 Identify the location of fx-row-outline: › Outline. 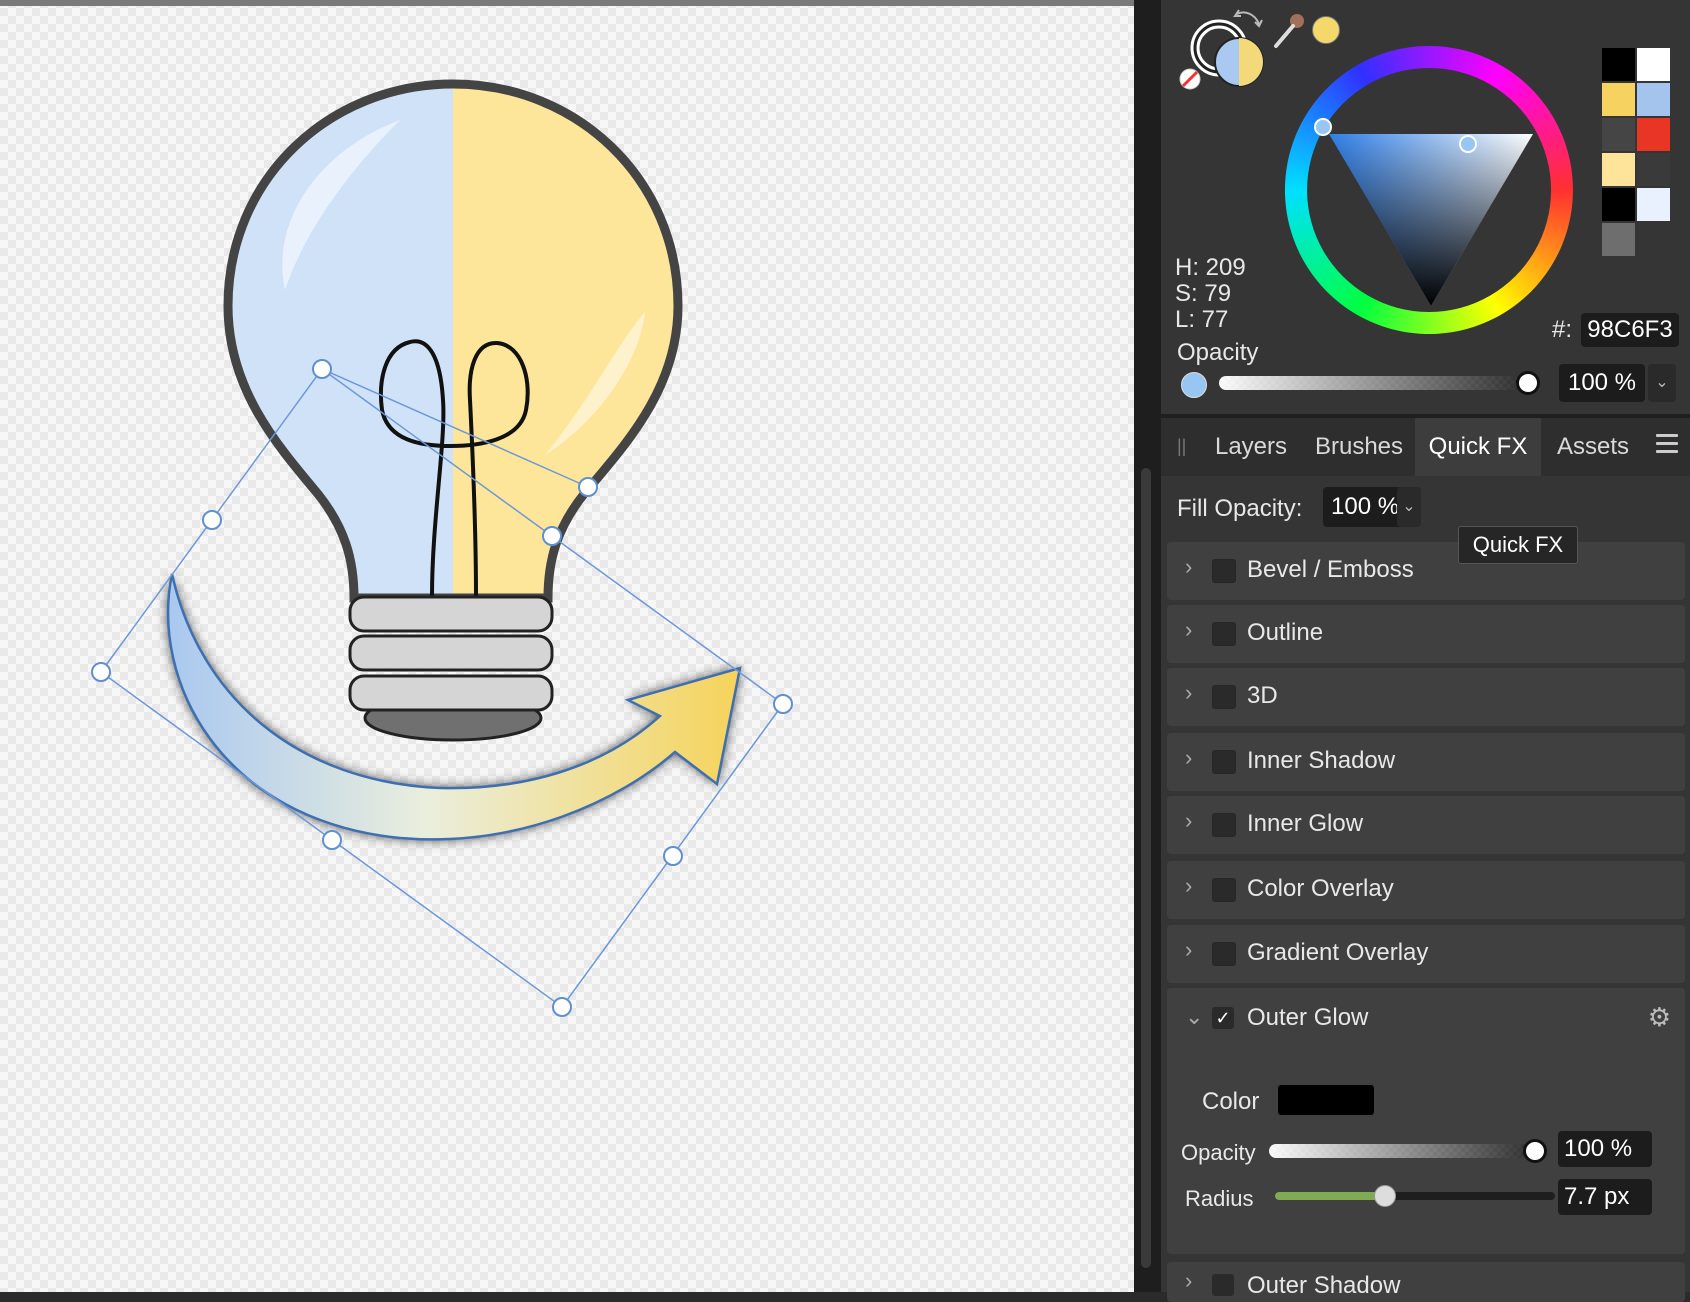
(1426, 634).